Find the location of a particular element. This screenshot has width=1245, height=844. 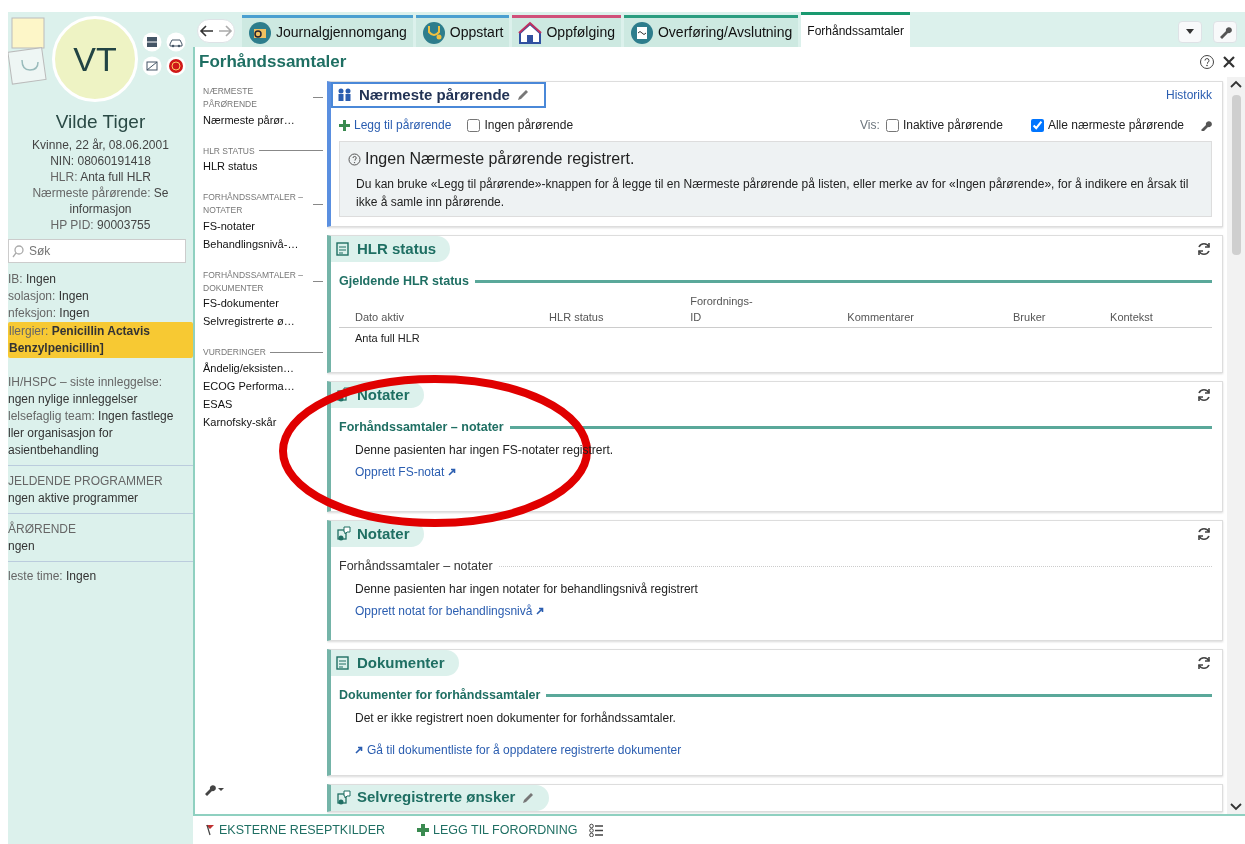

nav-heading: VURDERINGER is located at coordinates (263, 352).